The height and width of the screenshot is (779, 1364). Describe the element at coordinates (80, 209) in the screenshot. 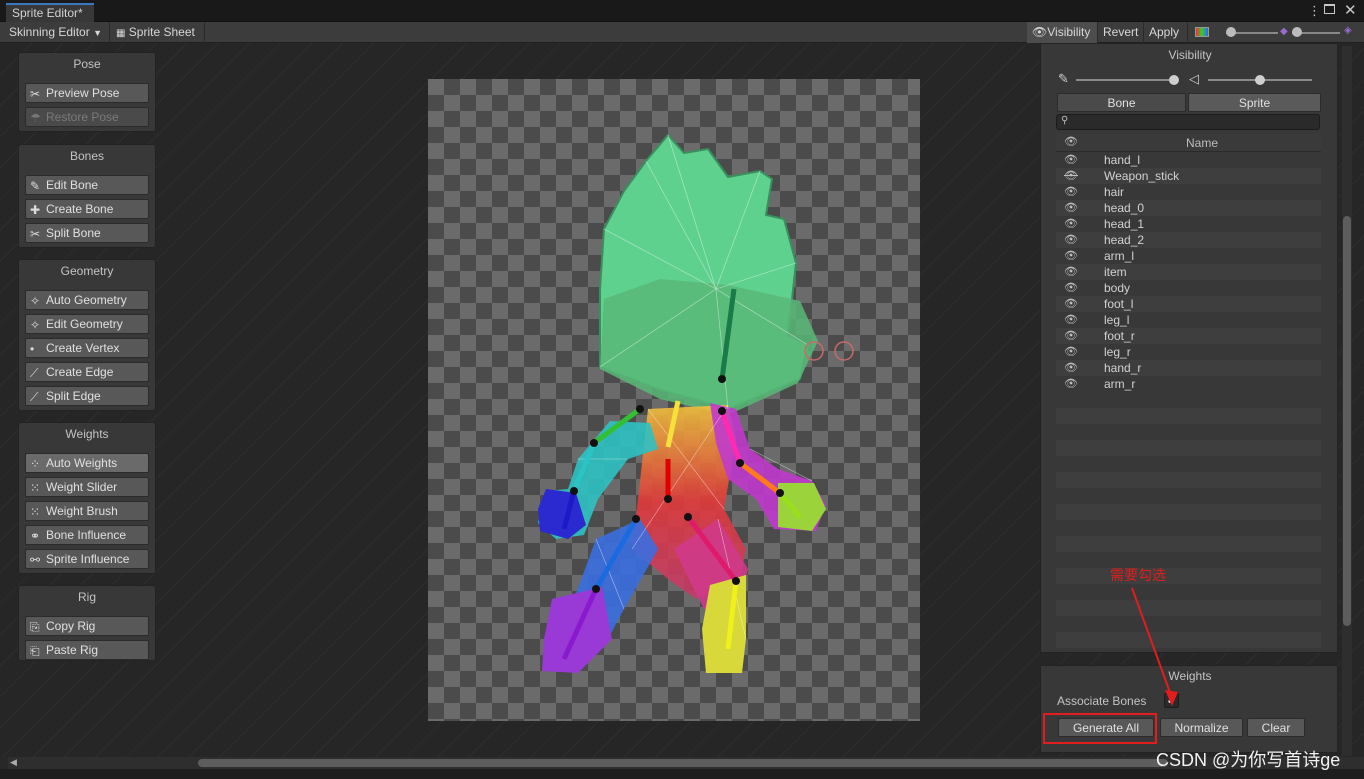

I see `create-bone-label: Create Bone` at that location.